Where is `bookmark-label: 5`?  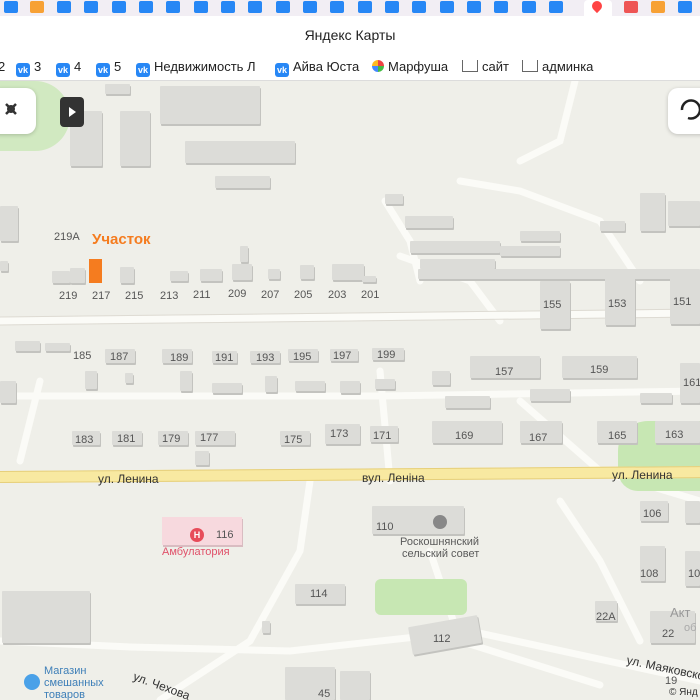
bookmark-label: 5 is located at coordinates (118, 66).